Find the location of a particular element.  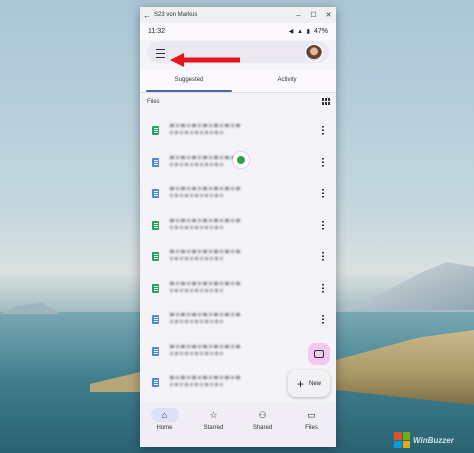

home-icon: ⌂ is located at coordinates (164, 415).